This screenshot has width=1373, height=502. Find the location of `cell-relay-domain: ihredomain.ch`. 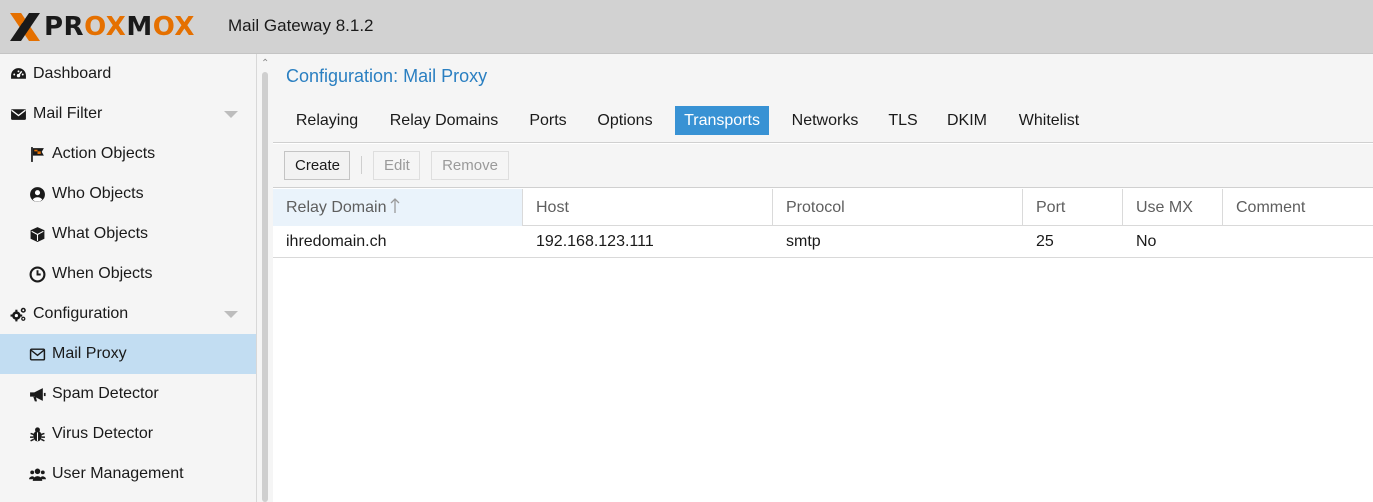

cell-relay-domain: ihredomain.ch is located at coordinates (336, 241).